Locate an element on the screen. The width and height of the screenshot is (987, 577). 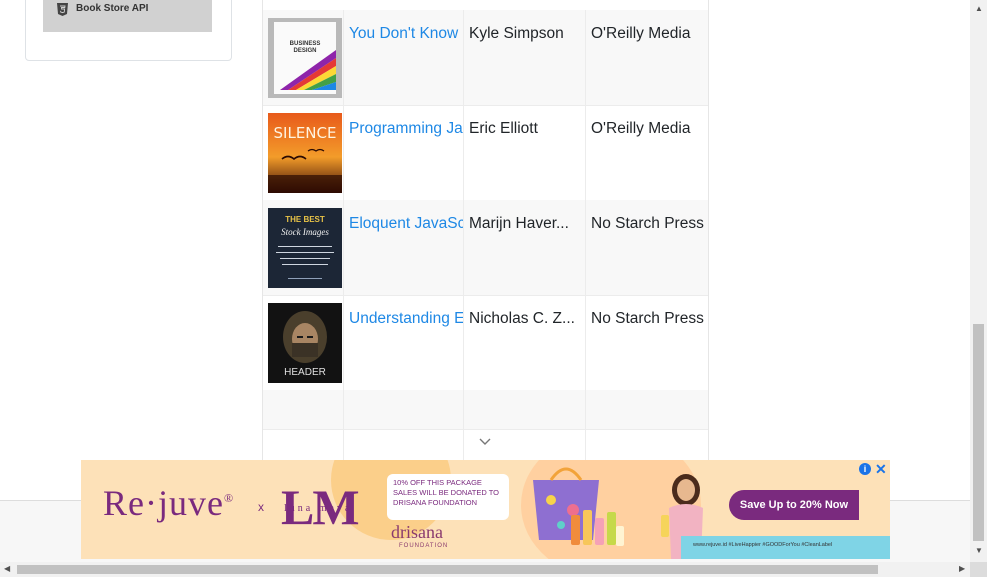
ad-close-icon: ✕ is located at coordinates (881, 469).